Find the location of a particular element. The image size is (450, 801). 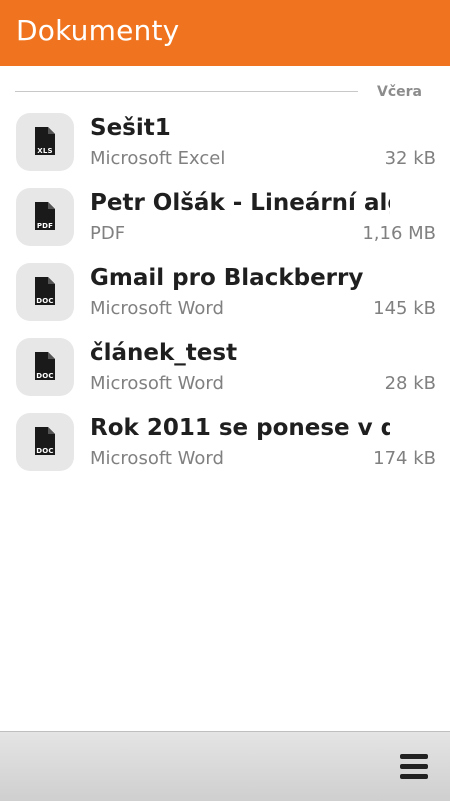

document-size: 174 kB is located at coordinates (404, 458).